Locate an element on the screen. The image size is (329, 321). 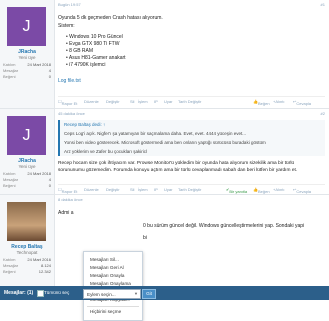
post-date: Bugün 19:57 is located at coordinates (69, 4).